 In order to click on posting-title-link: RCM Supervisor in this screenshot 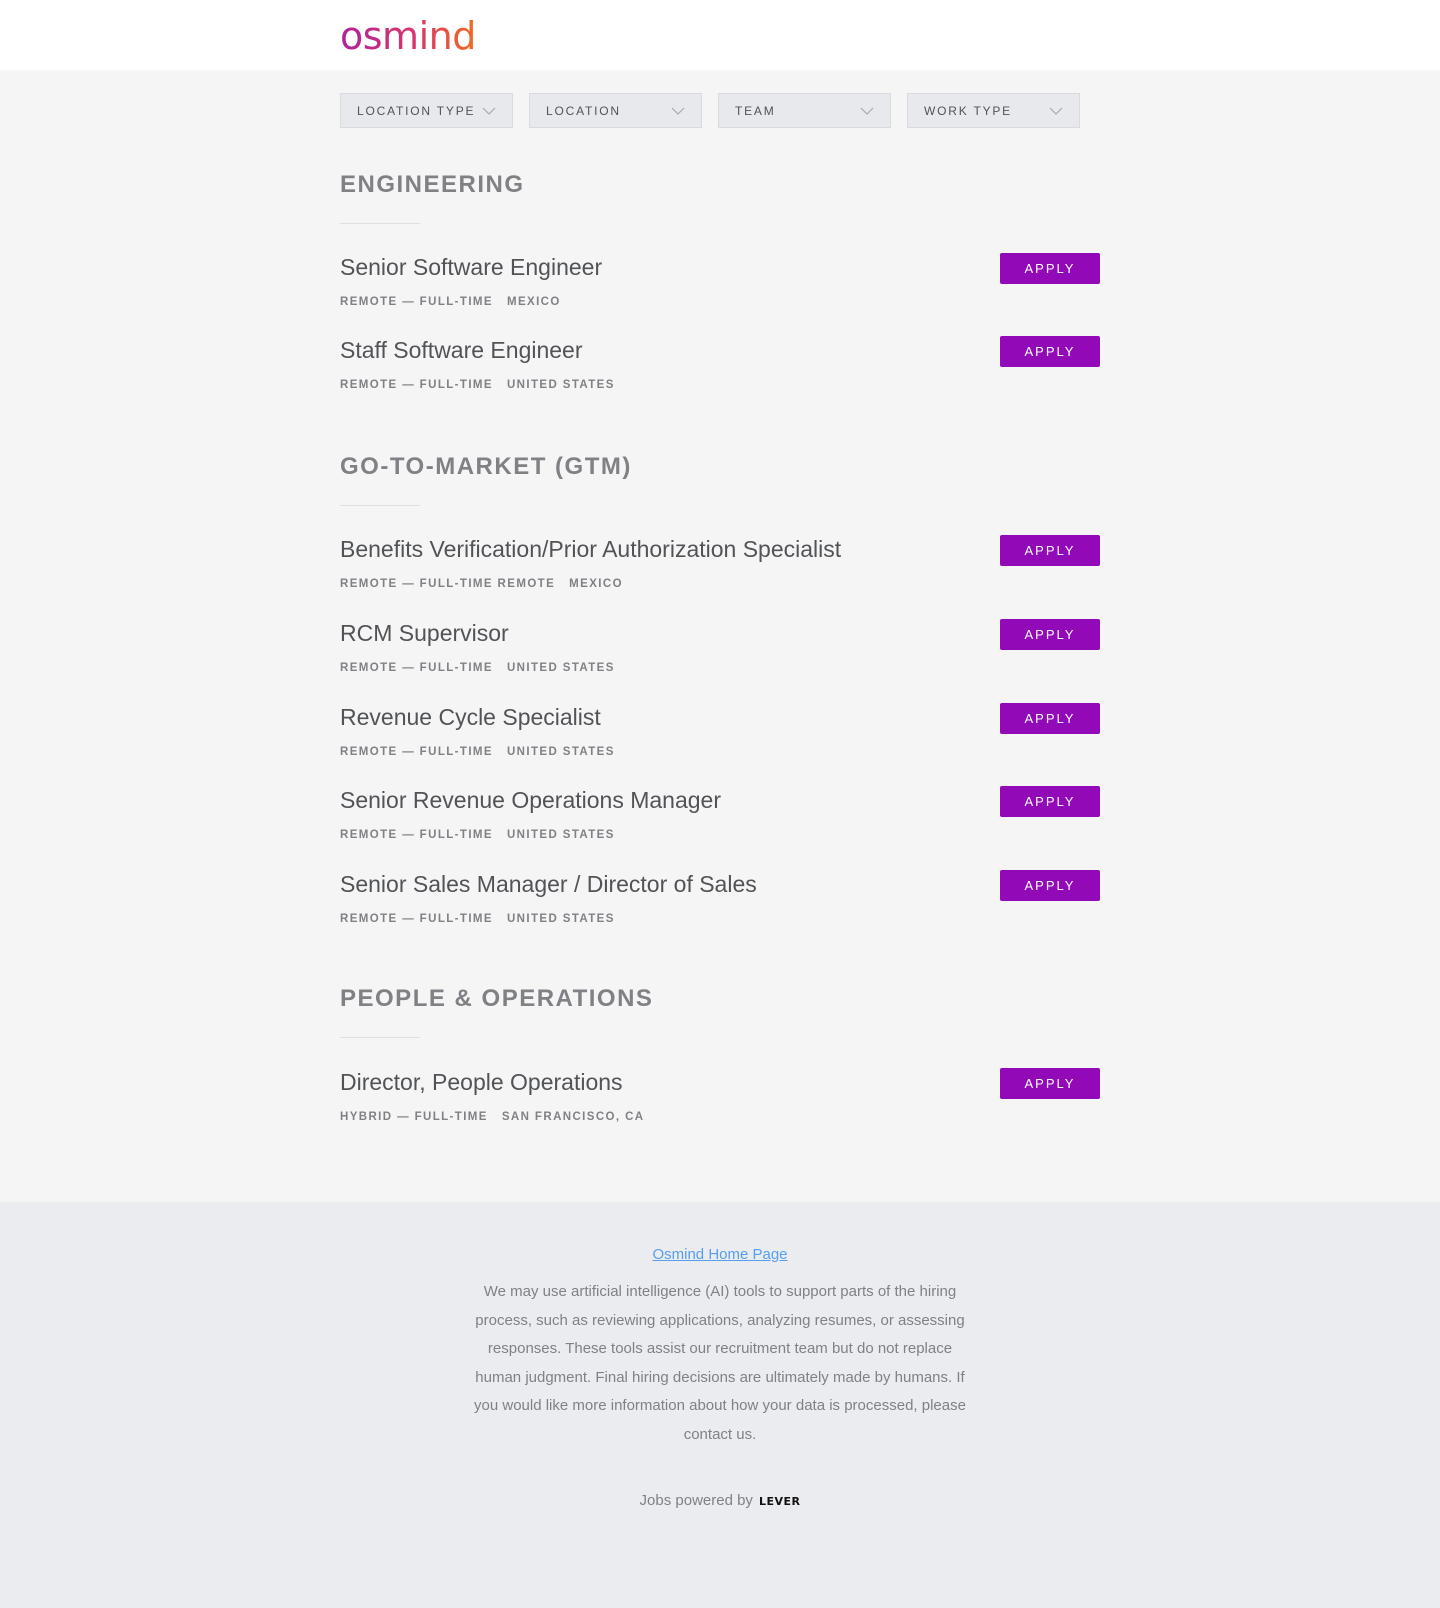, I will do `click(424, 633)`.